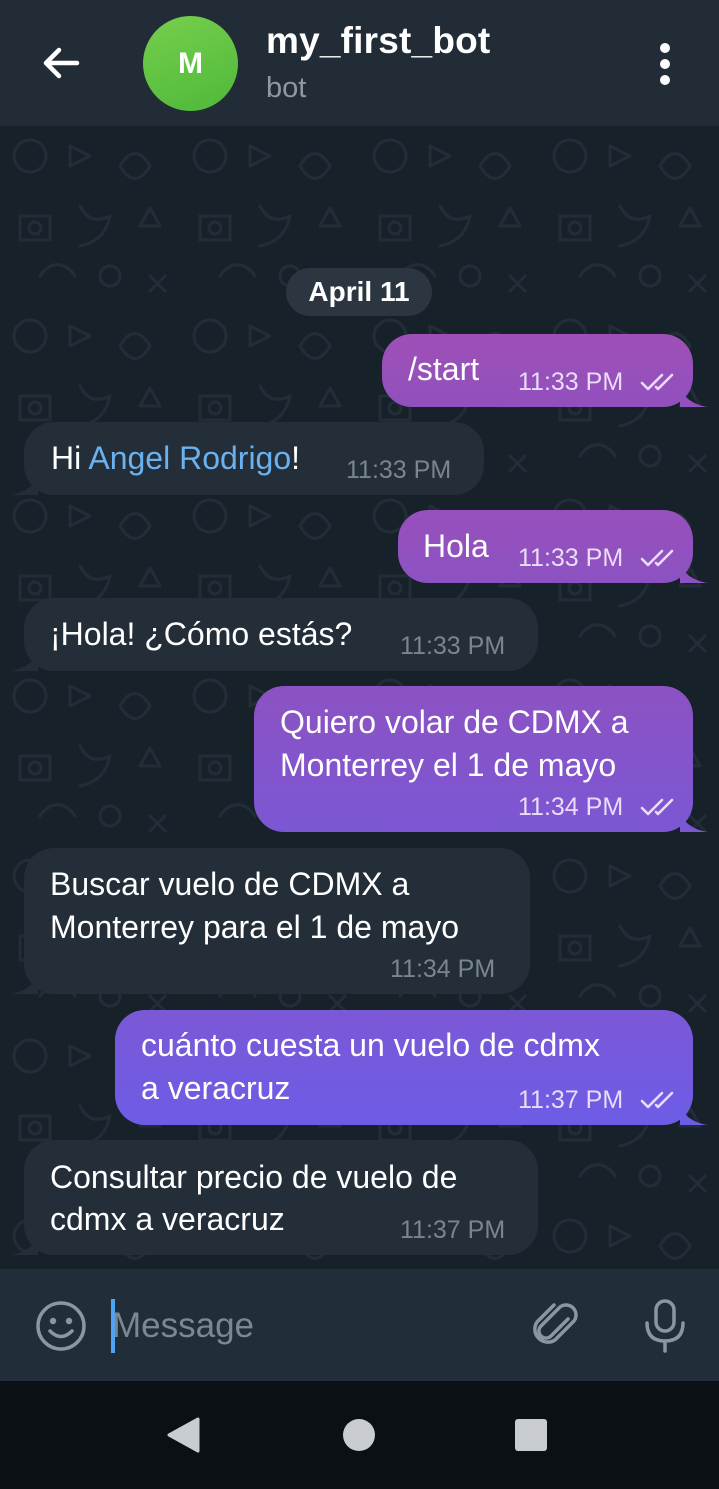 This screenshot has width=719, height=1489. Describe the element at coordinates (448, 765) in the screenshot. I see `message-line-2: Monterrey el 1 de mayo` at that location.